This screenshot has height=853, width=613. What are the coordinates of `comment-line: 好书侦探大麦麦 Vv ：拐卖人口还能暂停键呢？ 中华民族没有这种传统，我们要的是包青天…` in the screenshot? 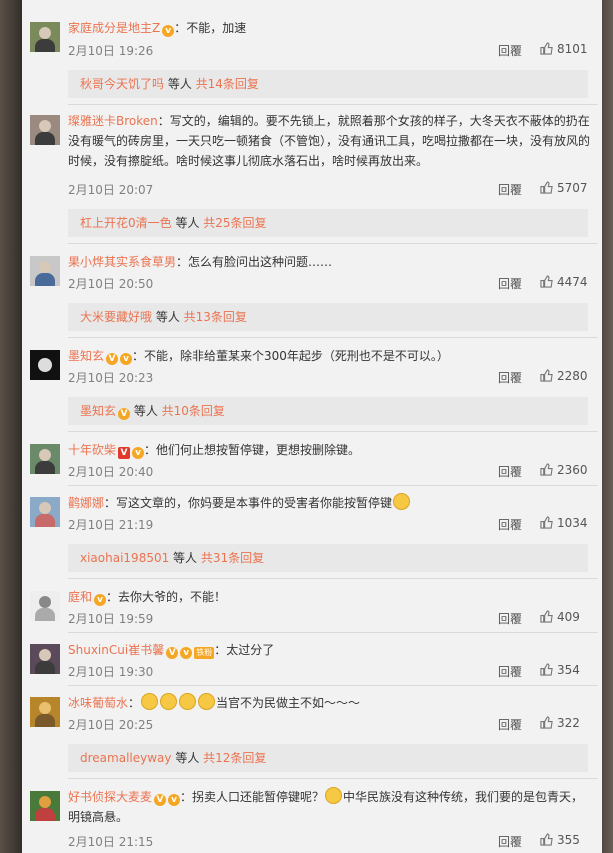 It's located at (330, 807).